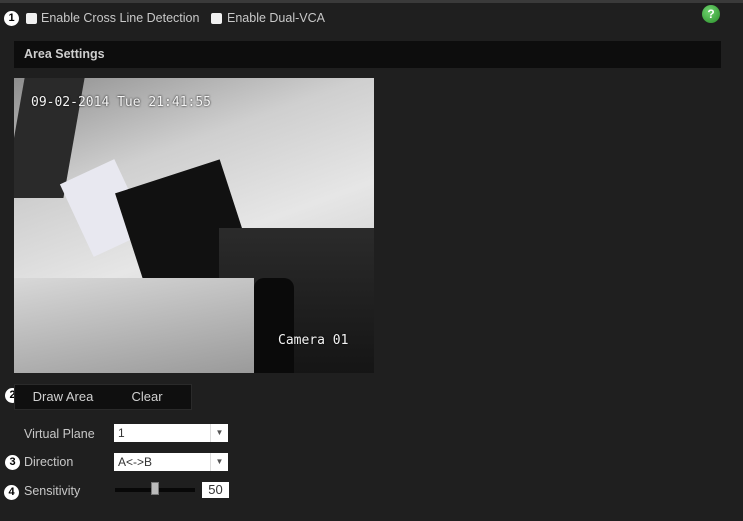 Image resolution: width=743 pixels, height=521 pixels. What do you see at coordinates (121, 102) in the screenshot?
I see `video-timestamp: 09-02-2014 Tue 21:41:55` at bounding box center [121, 102].